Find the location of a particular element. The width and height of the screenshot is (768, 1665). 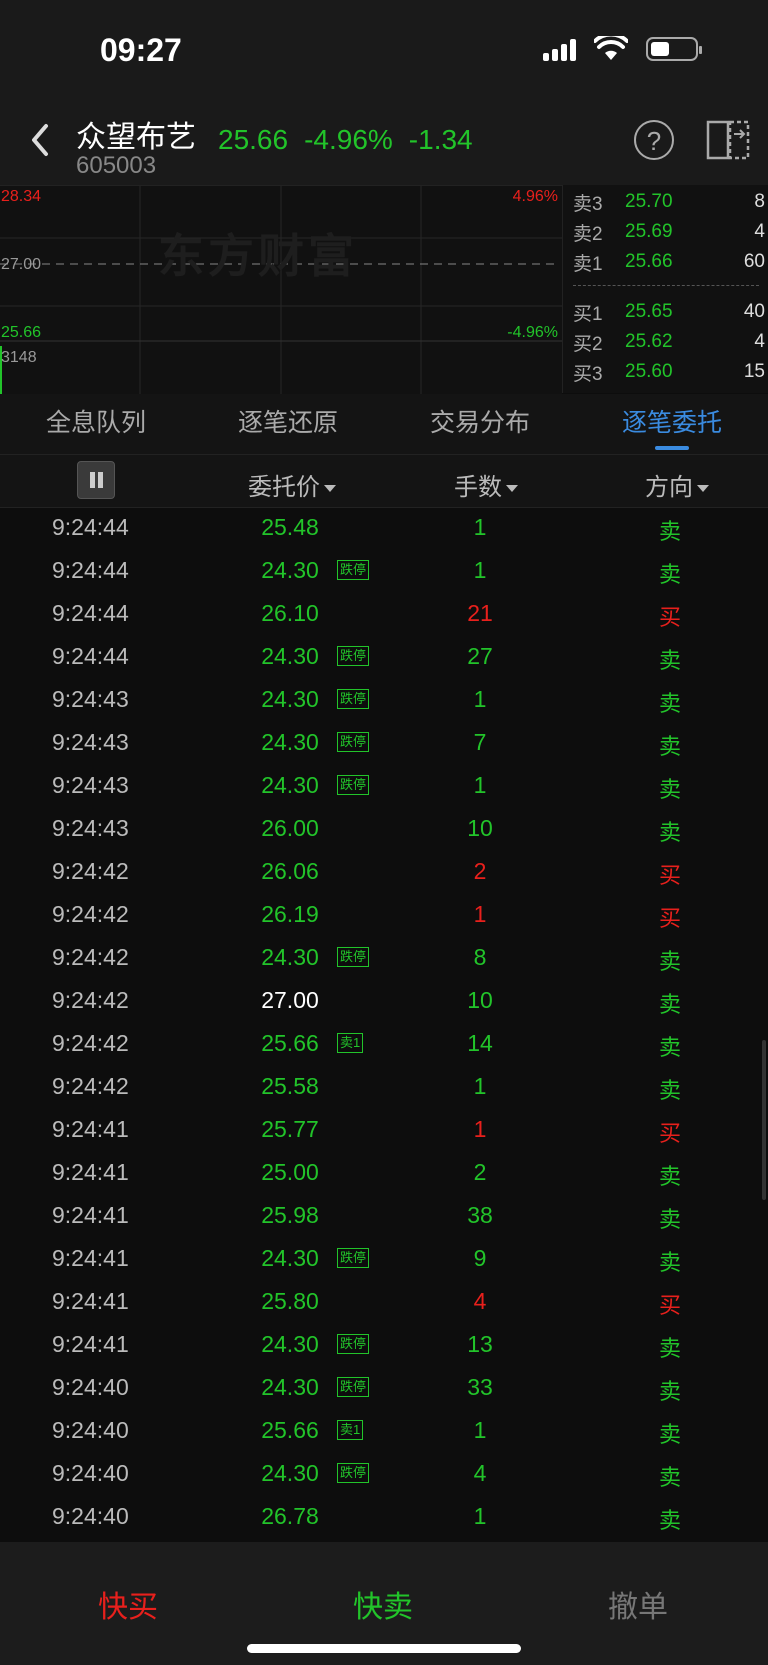

order-volume: 27 is located at coordinates (480, 656).